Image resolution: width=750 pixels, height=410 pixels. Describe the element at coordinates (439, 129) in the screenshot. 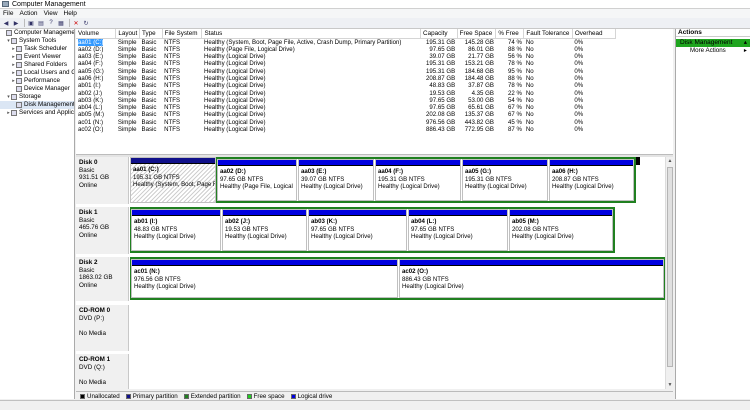

I see `table-cell: 886.43 GB` at that location.